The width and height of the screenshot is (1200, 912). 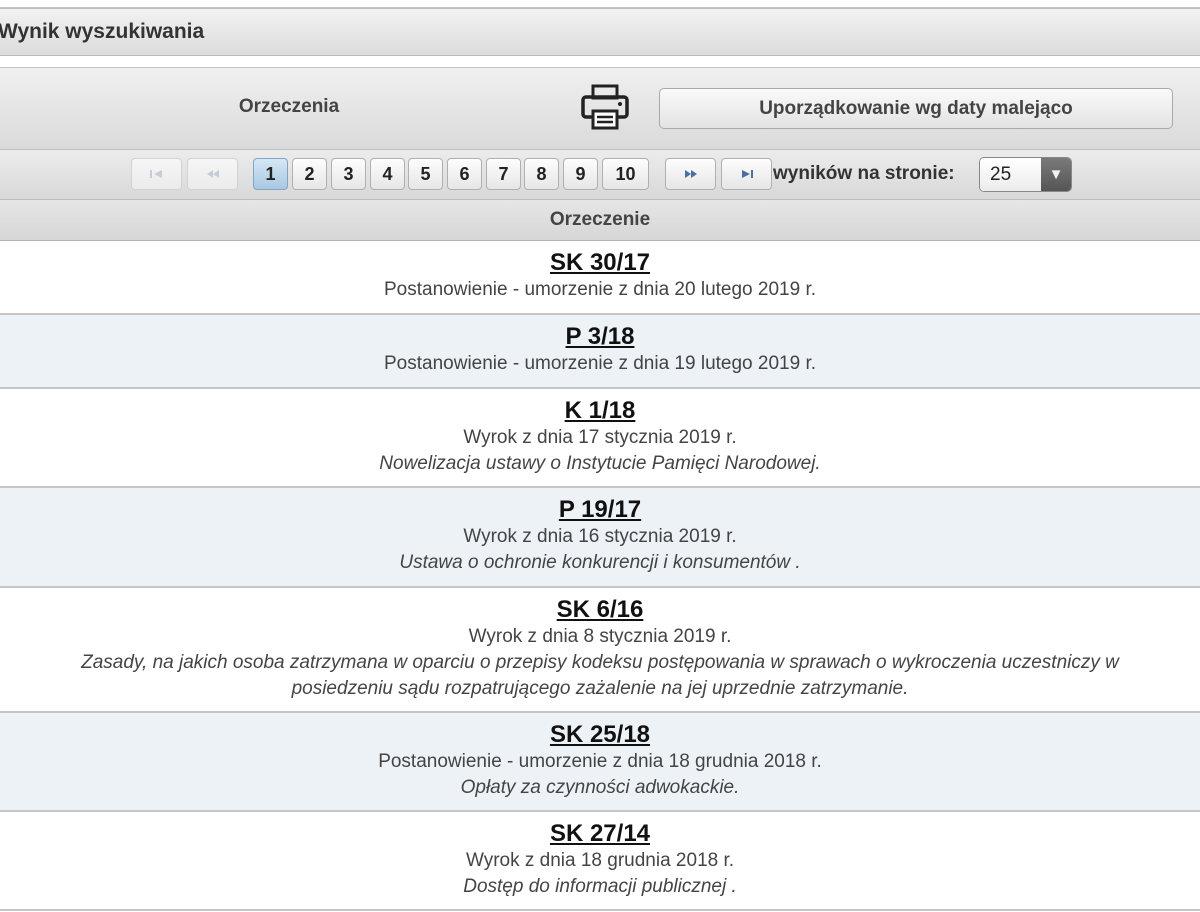 I want to click on next-page-icon, so click(x=690, y=174).